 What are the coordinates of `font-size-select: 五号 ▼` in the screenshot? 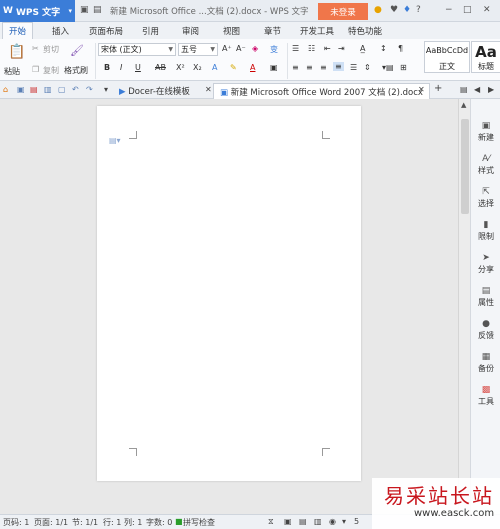 It's located at (198, 49).